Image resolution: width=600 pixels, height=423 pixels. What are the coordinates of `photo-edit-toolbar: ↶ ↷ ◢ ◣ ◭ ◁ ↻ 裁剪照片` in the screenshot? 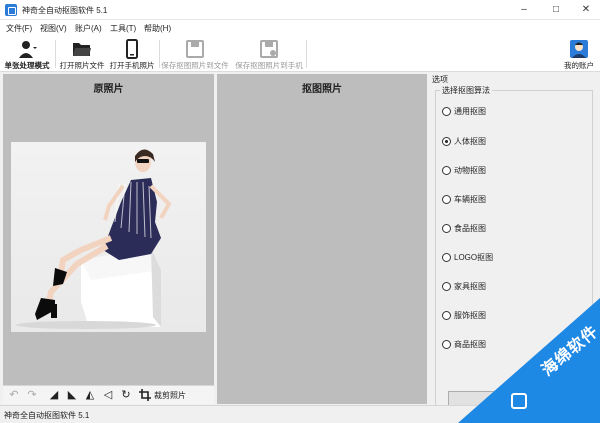 It's located at (108, 394).